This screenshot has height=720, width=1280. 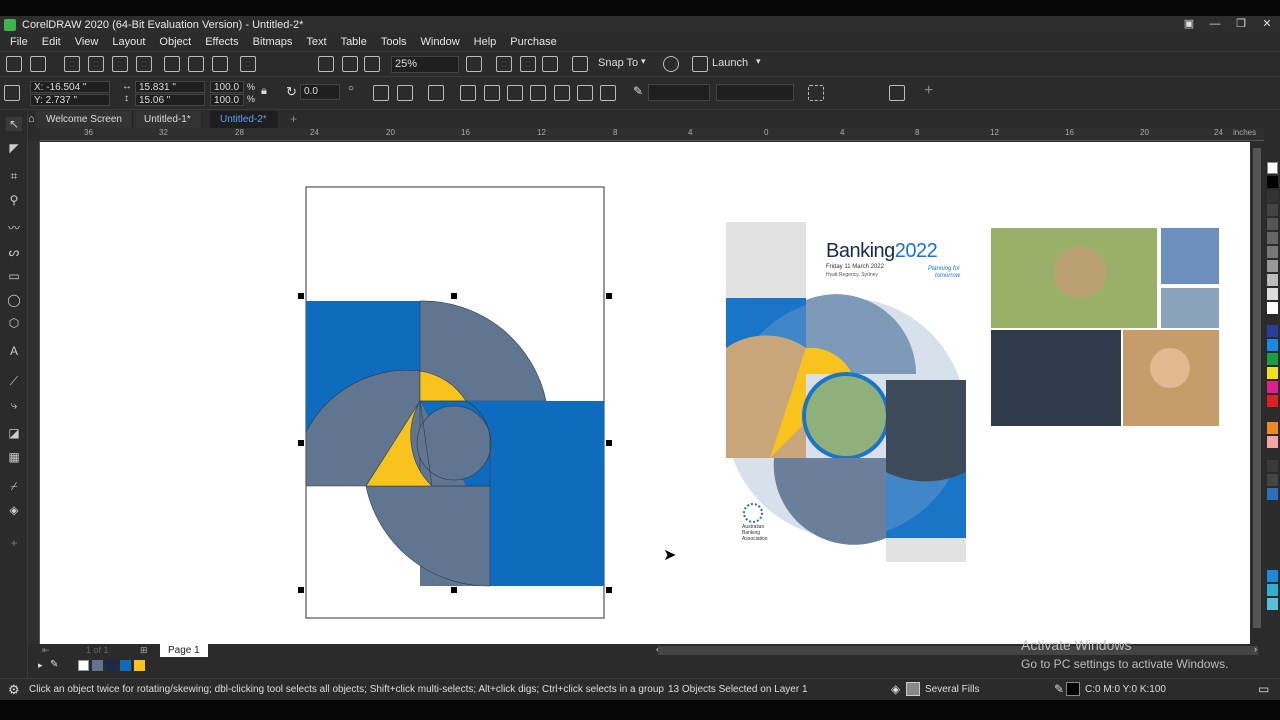 What do you see at coordinates (562, 93) in the screenshot?
I see `front-minus-back-icon` at bounding box center [562, 93].